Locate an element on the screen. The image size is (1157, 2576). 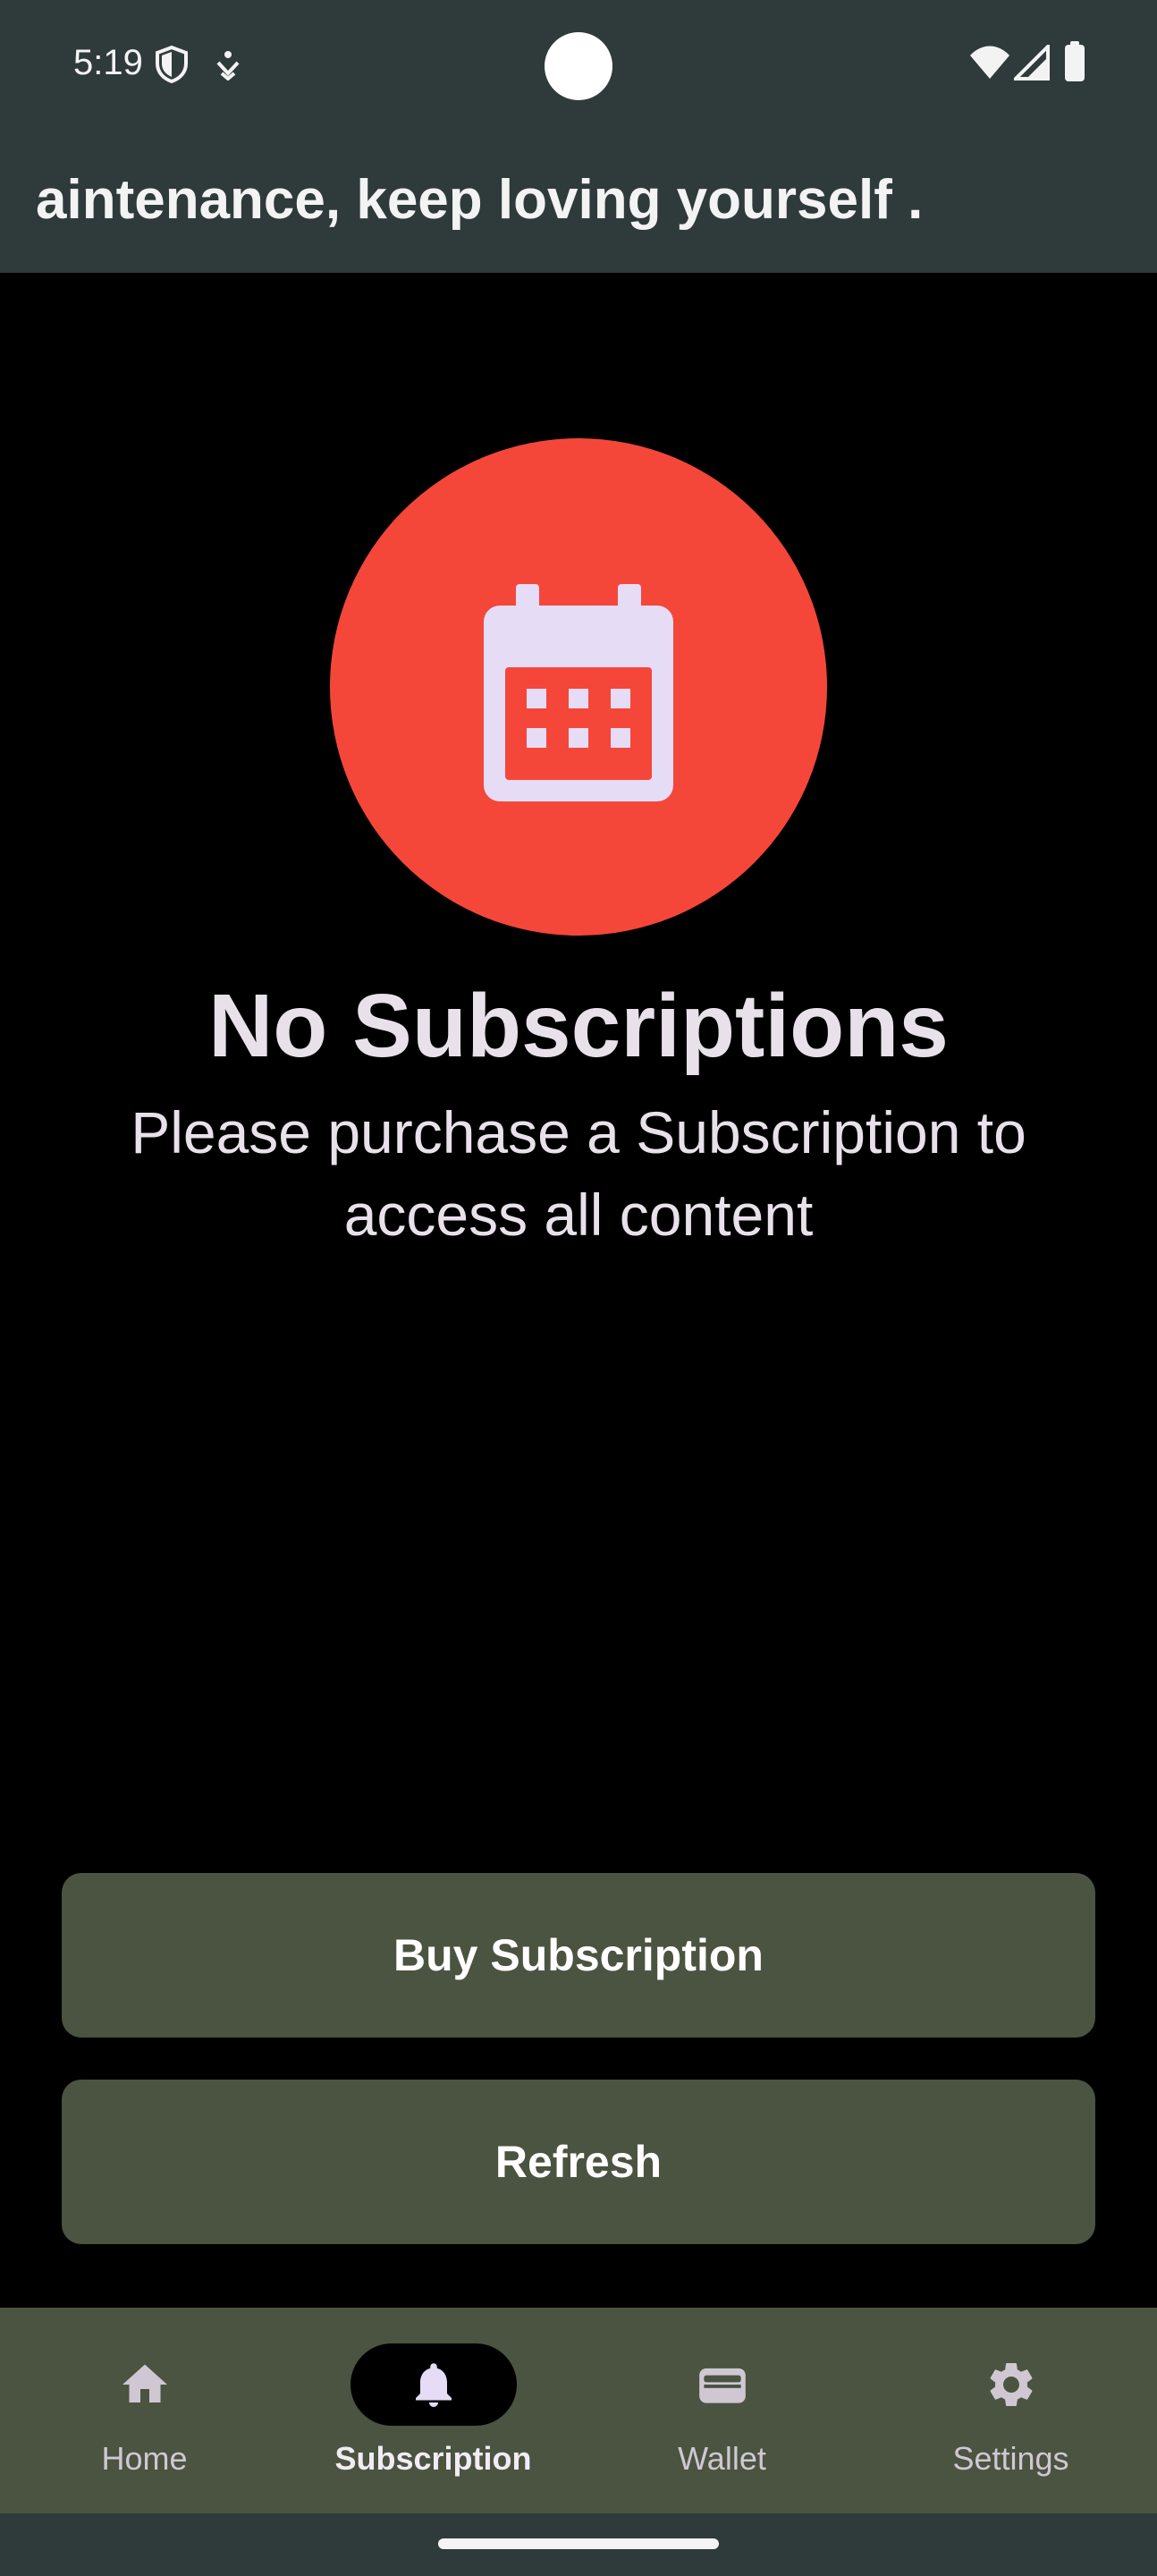
nav-item-settings: Settings is located at coordinates (1010, 2410).